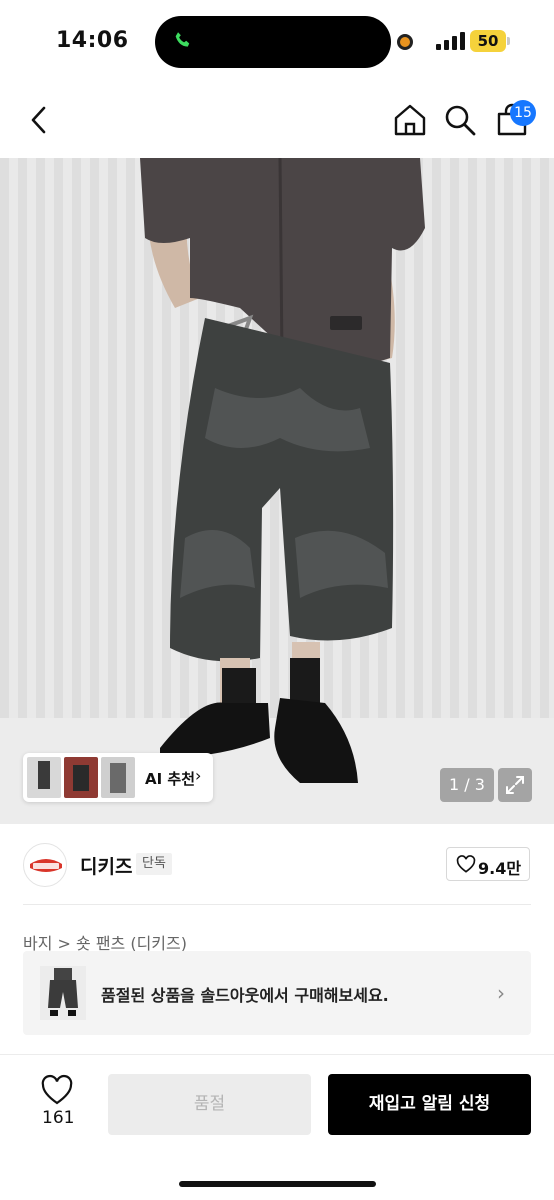  What do you see at coordinates (245, 995) in the screenshot?
I see `soldout-banner-text: 품절된 상품을 솔드아웃에서 구매해보세요.` at bounding box center [245, 995].